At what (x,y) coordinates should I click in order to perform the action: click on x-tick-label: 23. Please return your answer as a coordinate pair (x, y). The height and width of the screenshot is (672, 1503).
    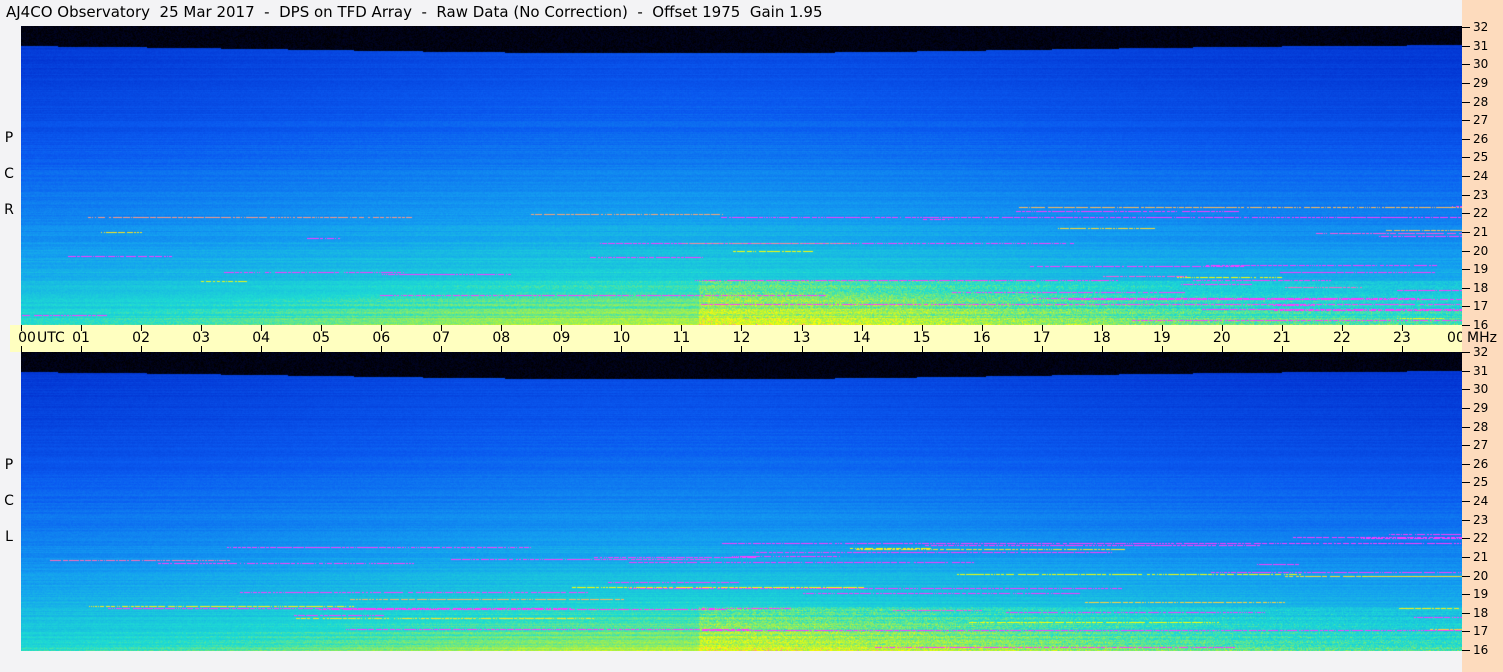
    Looking at the image, I should click on (1401, 338).